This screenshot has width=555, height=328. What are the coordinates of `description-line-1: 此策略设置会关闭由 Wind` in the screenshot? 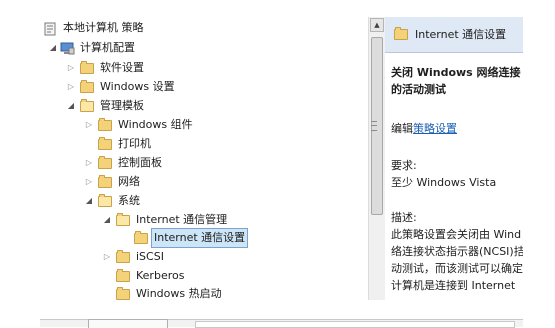 It's located at (456, 234).